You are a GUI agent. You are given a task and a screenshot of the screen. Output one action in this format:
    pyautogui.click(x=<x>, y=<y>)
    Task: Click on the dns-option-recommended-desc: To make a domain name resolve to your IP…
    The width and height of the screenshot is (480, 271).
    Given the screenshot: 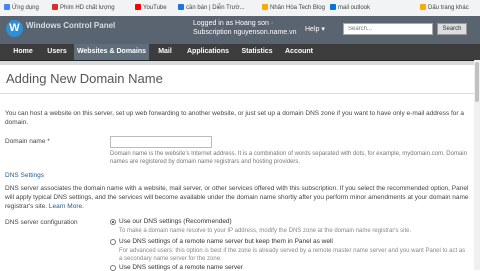 What is the action you would take?
    pyautogui.click(x=265, y=231)
    